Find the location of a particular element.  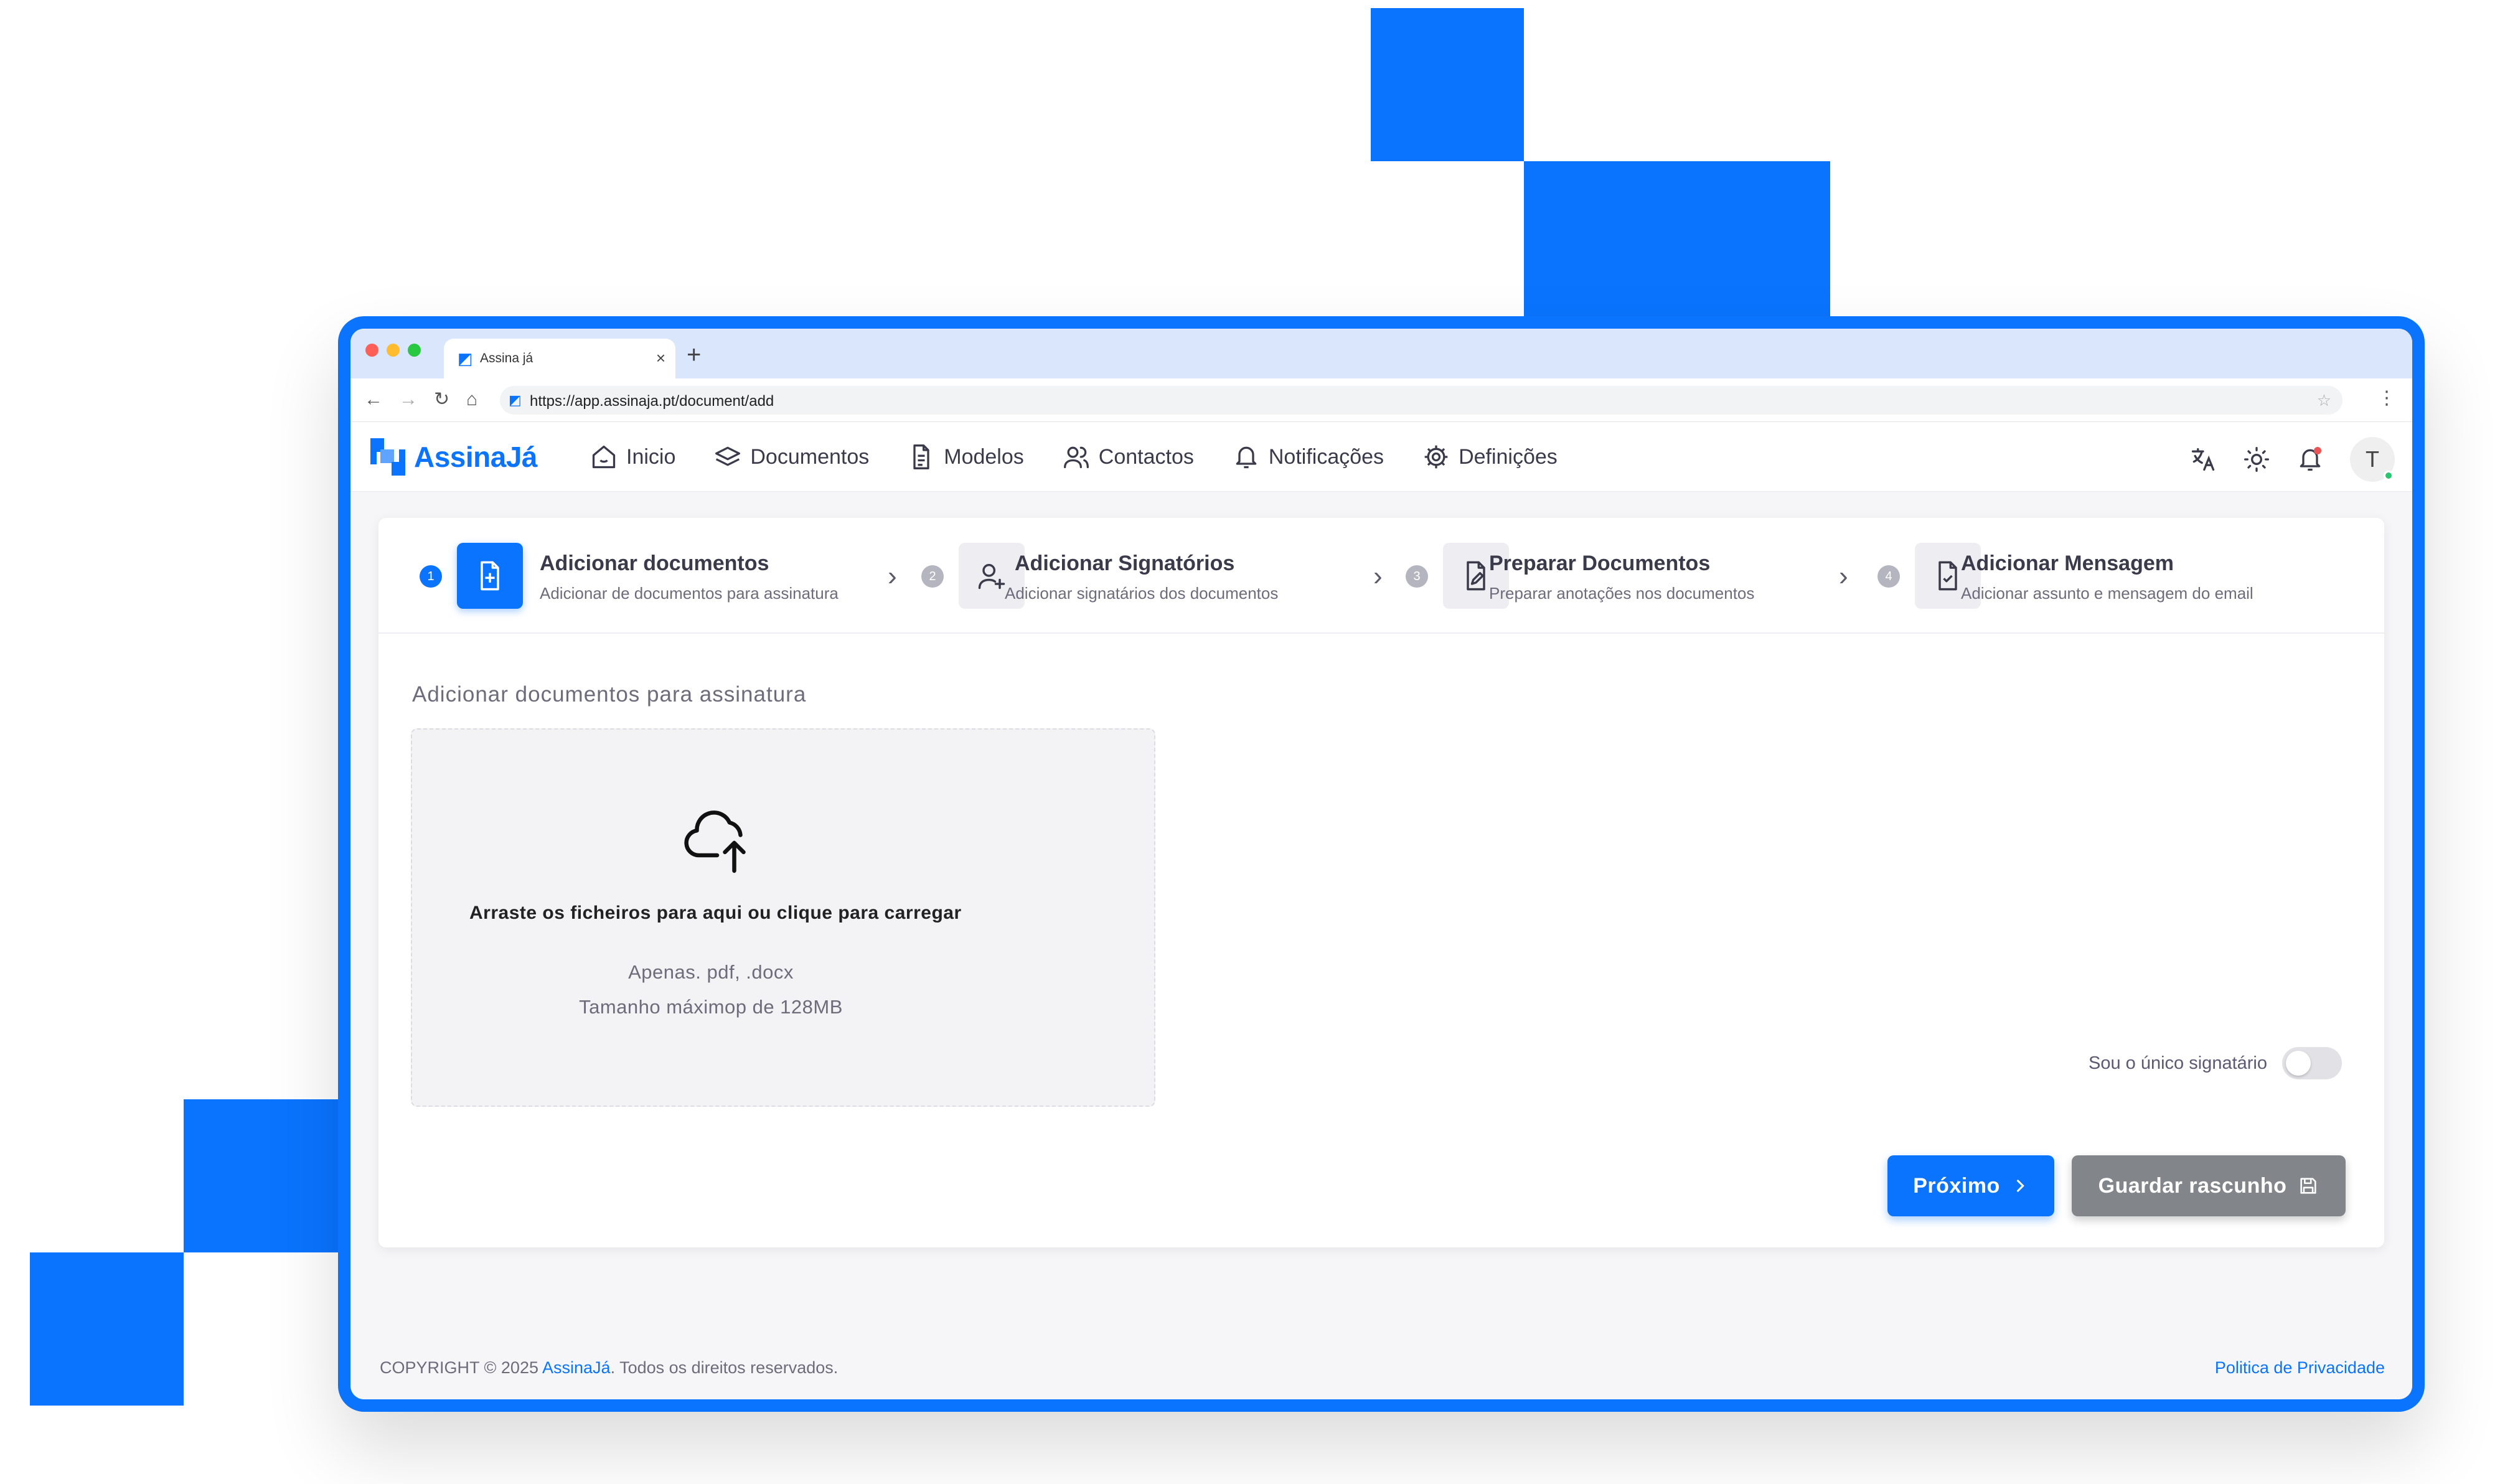

dropzone-max-size: Tamanho máximop de 128MB is located at coordinates (711, 1007).